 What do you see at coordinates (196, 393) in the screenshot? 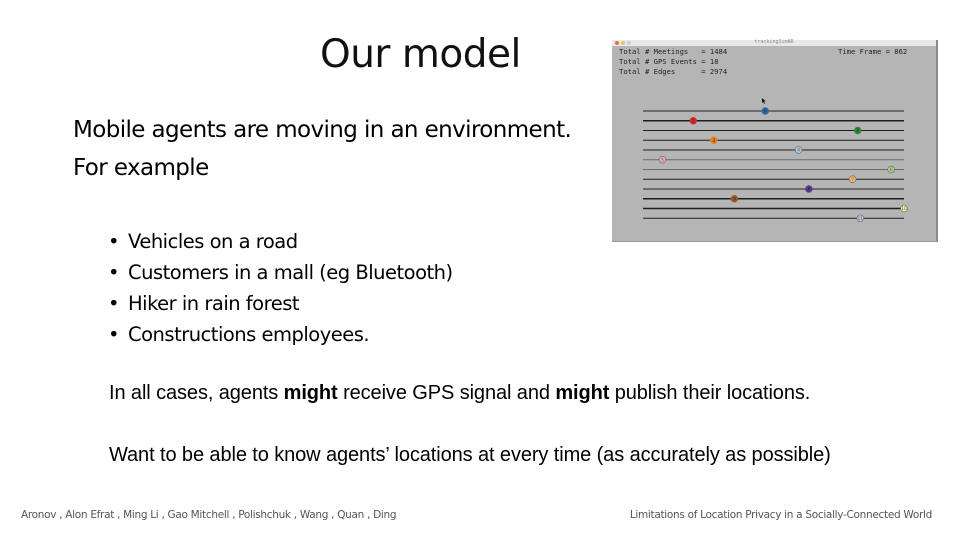
I see `text: In all cases, agents` at bounding box center [196, 393].